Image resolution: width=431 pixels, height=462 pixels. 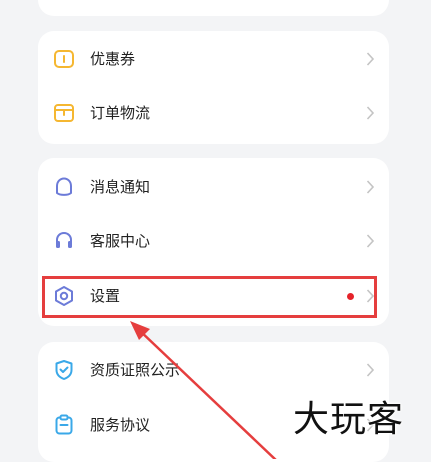 I want to click on watermark-text: 大玩客, so click(x=349, y=419).